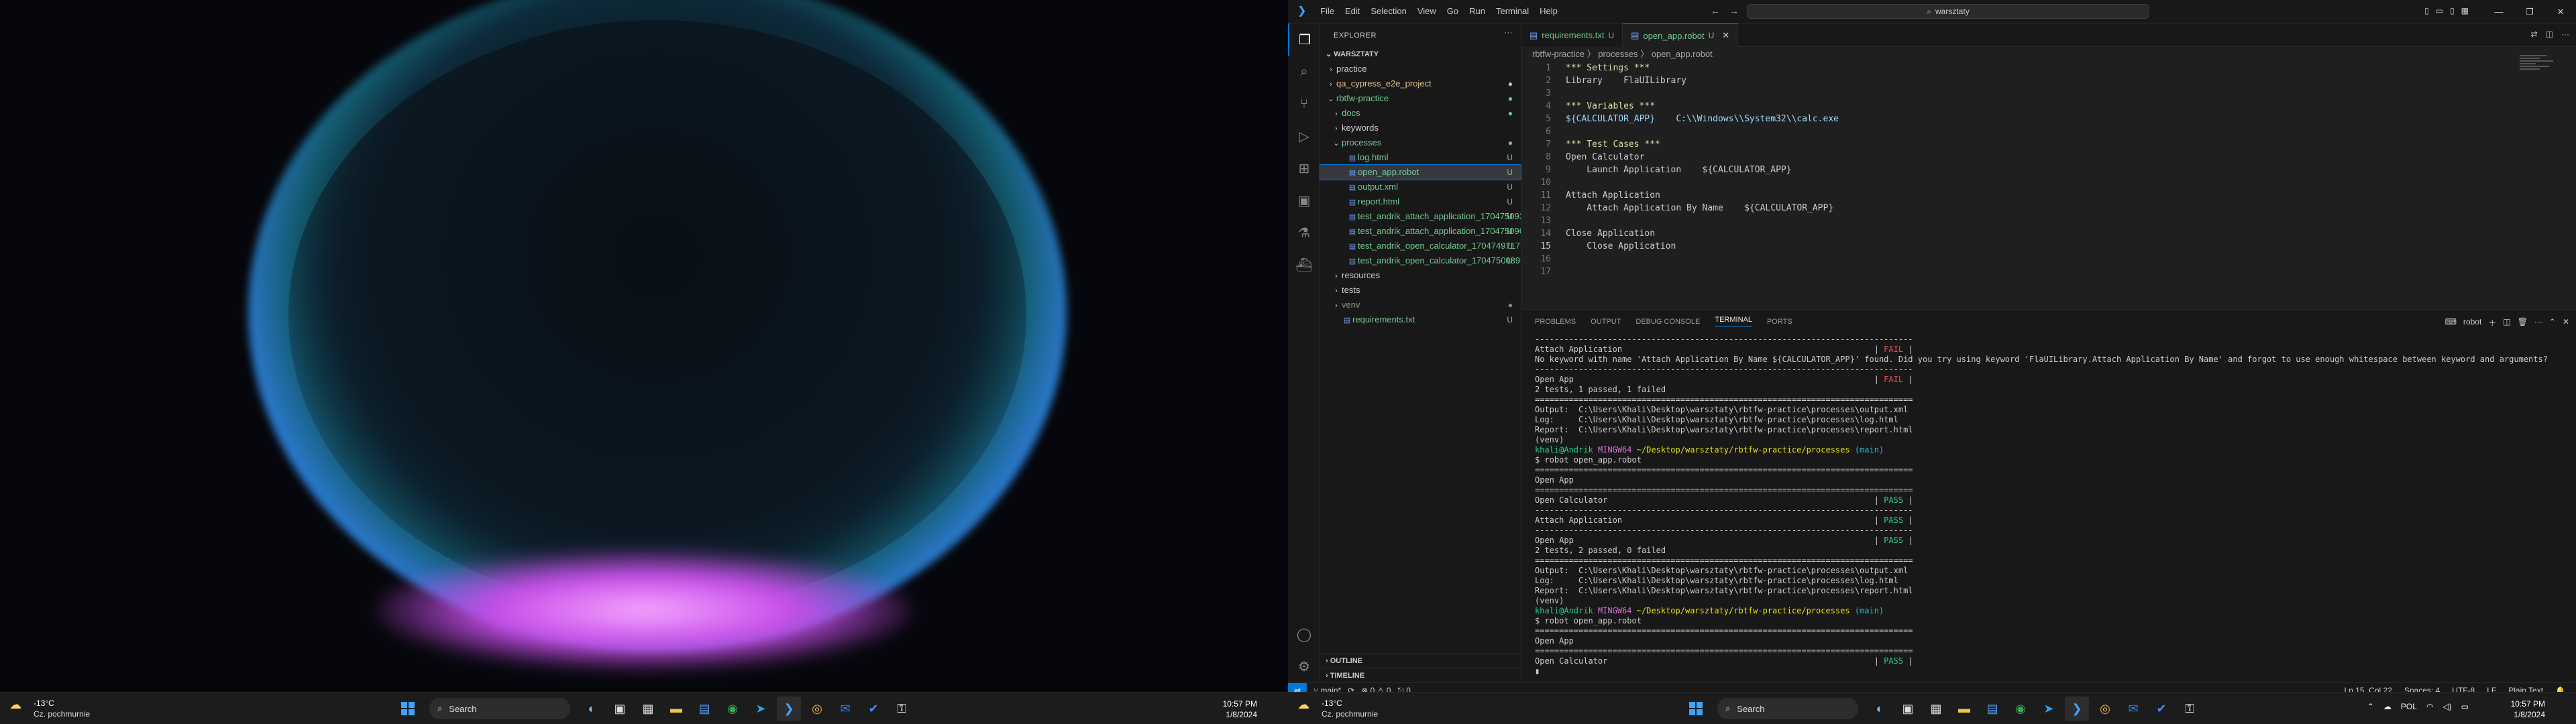 The height and width of the screenshot is (724, 2576). What do you see at coordinates (1420, 83) in the screenshot?
I see `folder-item: › qa_cypress_e2e_project ●` at bounding box center [1420, 83].